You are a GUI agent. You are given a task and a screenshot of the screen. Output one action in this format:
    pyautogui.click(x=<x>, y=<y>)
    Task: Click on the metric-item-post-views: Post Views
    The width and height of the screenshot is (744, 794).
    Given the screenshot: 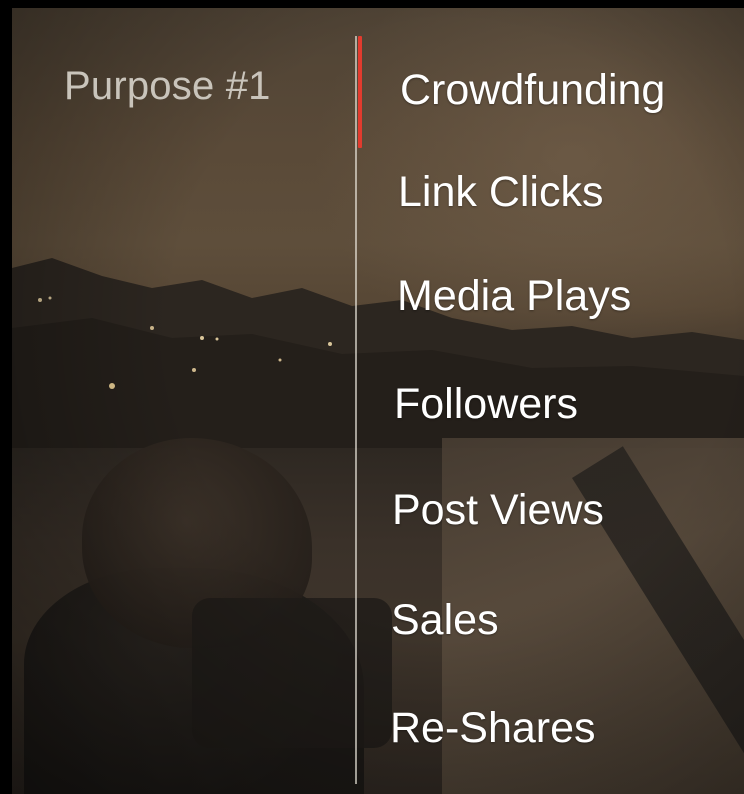 What is the action you would take?
    pyautogui.click(x=498, y=510)
    